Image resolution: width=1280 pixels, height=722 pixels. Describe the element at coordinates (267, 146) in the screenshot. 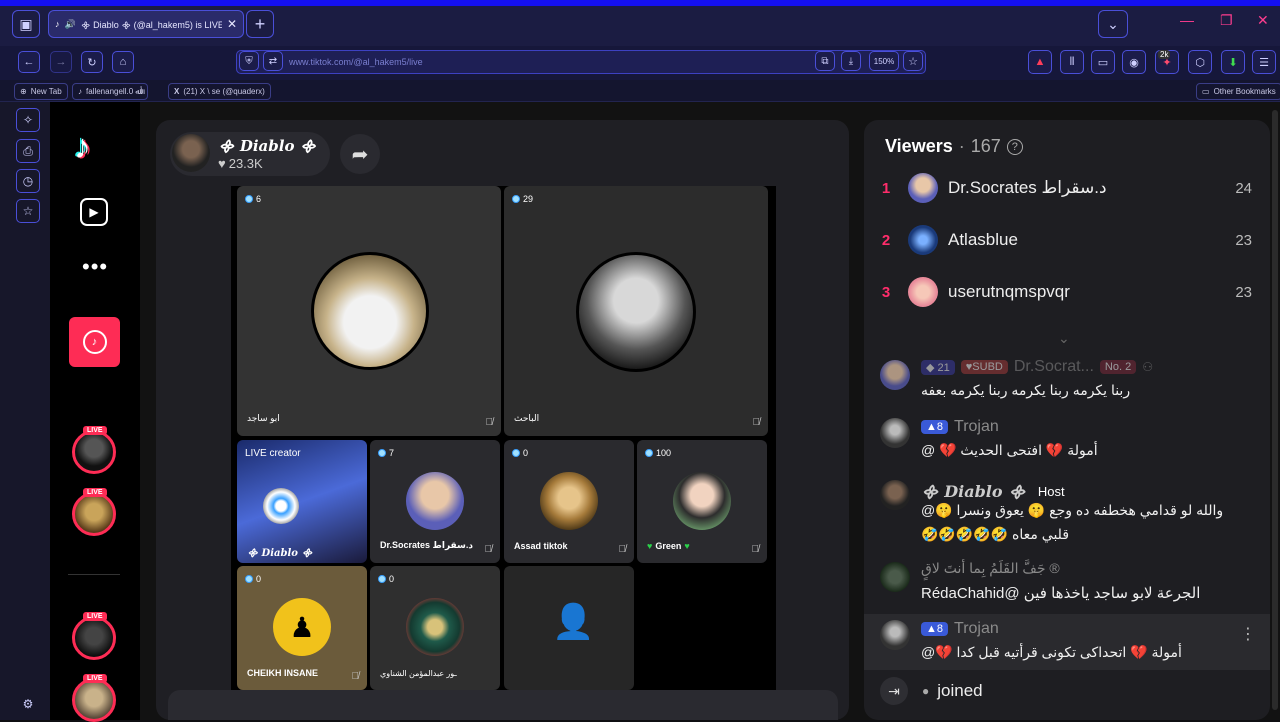

I see `host-name: ᯽ Diablo ᯽` at that location.